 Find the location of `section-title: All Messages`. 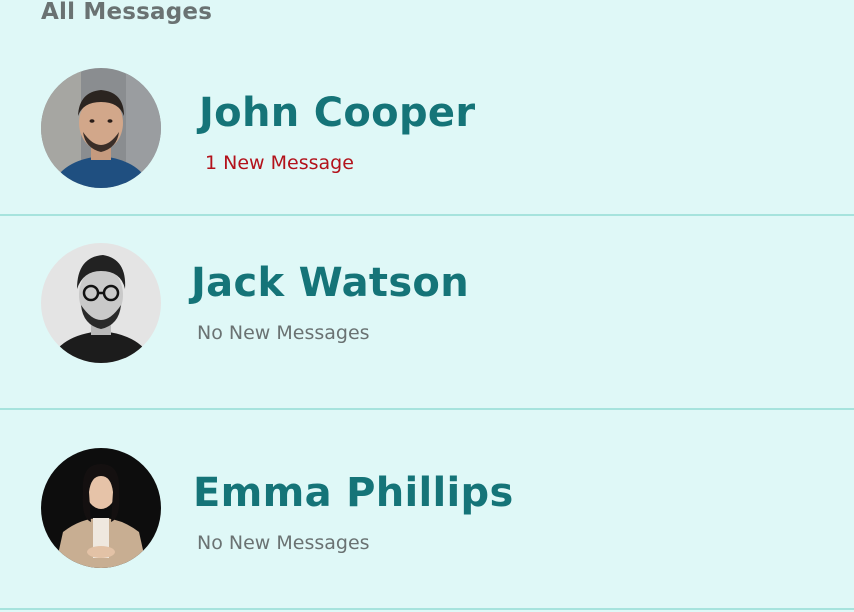

section-title: All Messages is located at coordinates (127, 12).